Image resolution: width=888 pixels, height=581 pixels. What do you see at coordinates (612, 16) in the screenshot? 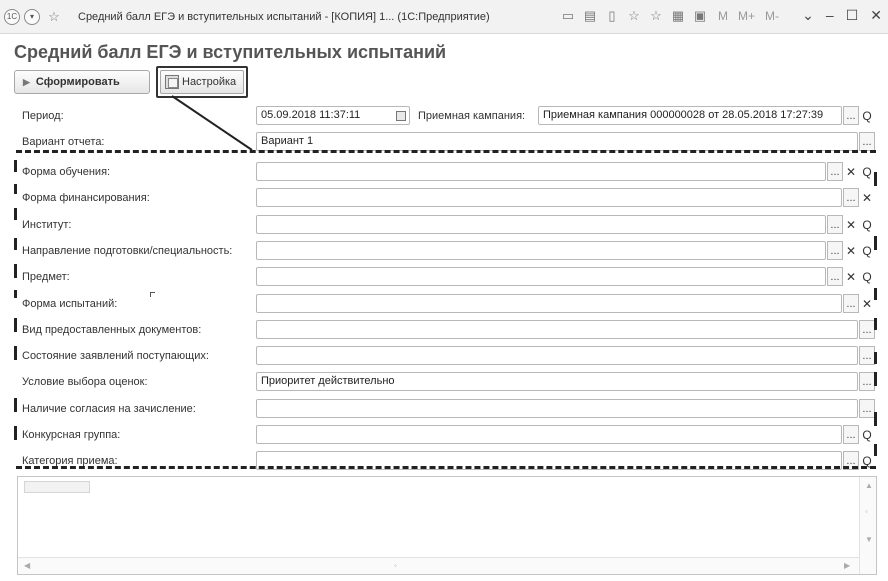
I see `preview-icon: ▯` at bounding box center [612, 16].